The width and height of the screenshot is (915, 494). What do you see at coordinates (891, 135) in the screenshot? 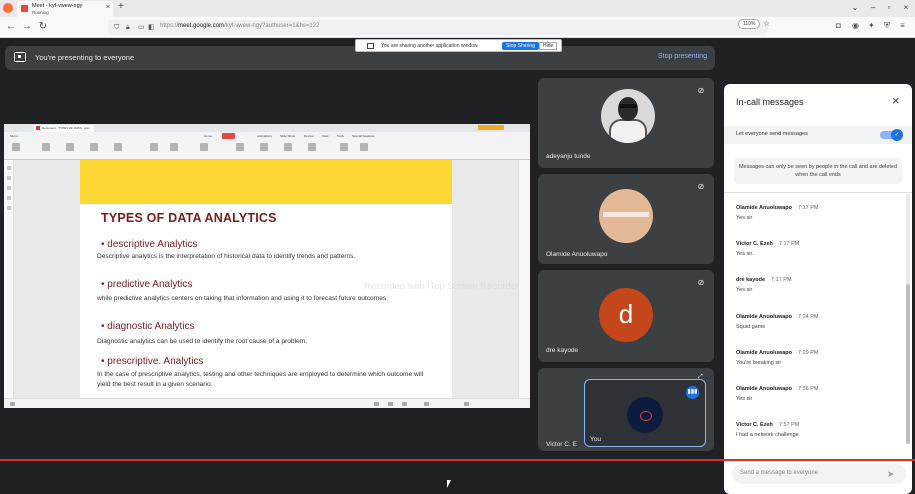
I see `chat-permission-toggle: ✓` at bounding box center [891, 135].